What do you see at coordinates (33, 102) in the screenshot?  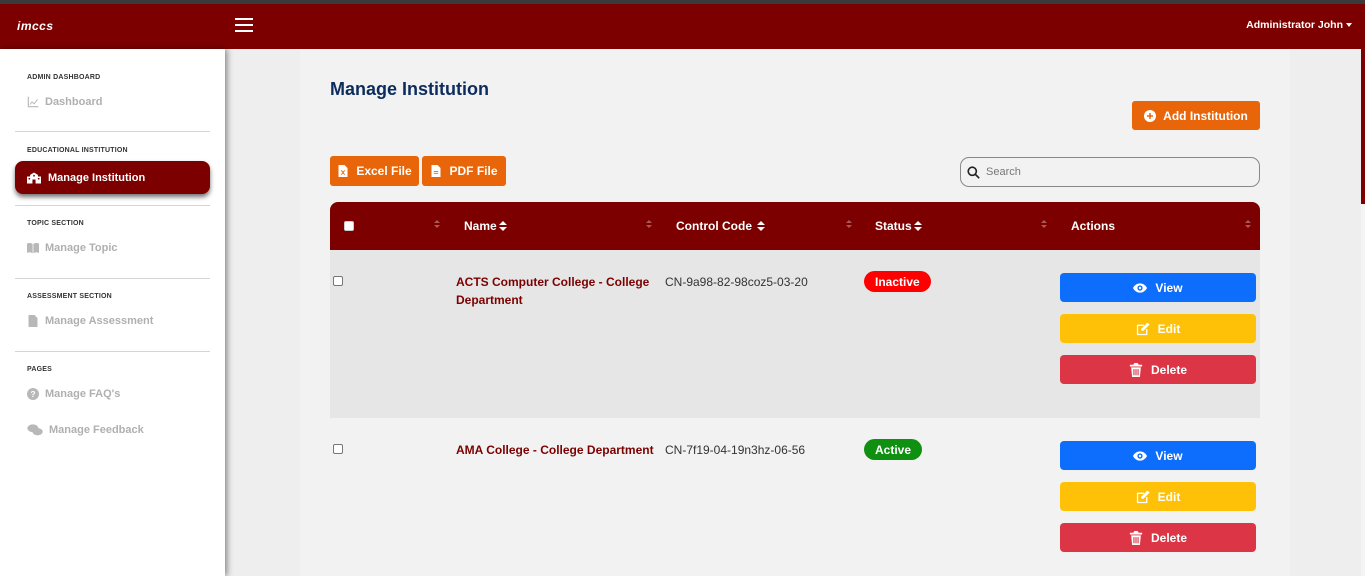 I see `chart-line-icon` at bounding box center [33, 102].